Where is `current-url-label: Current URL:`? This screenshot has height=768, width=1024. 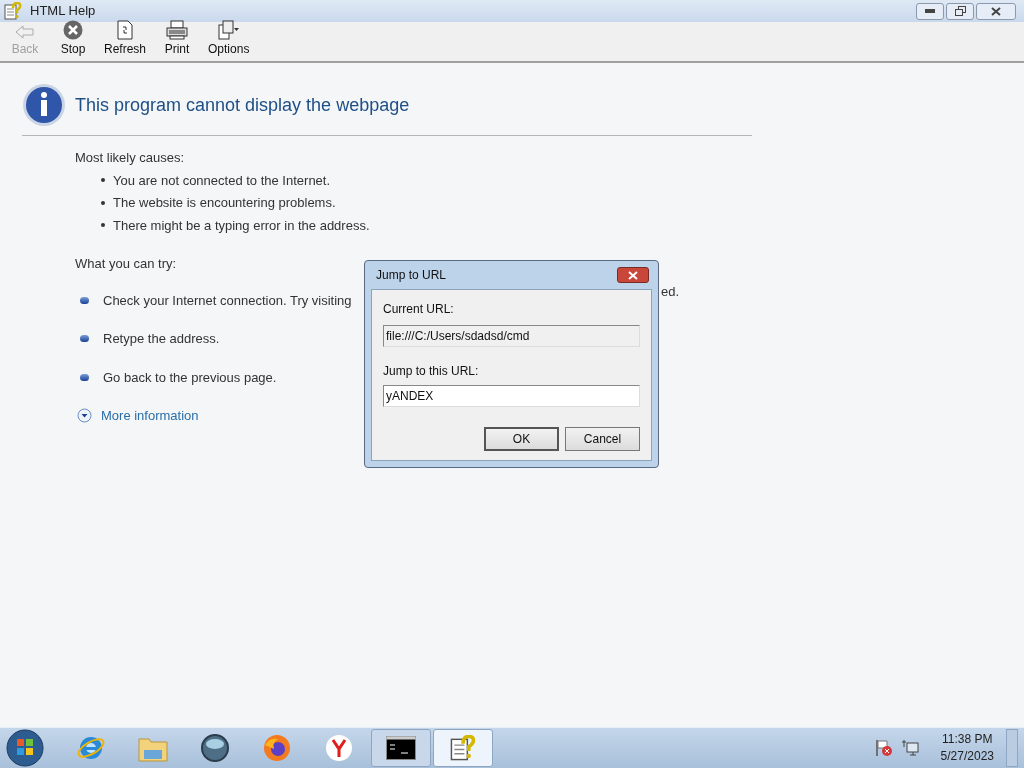 current-url-label: Current URL: is located at coordinates (419, 309).